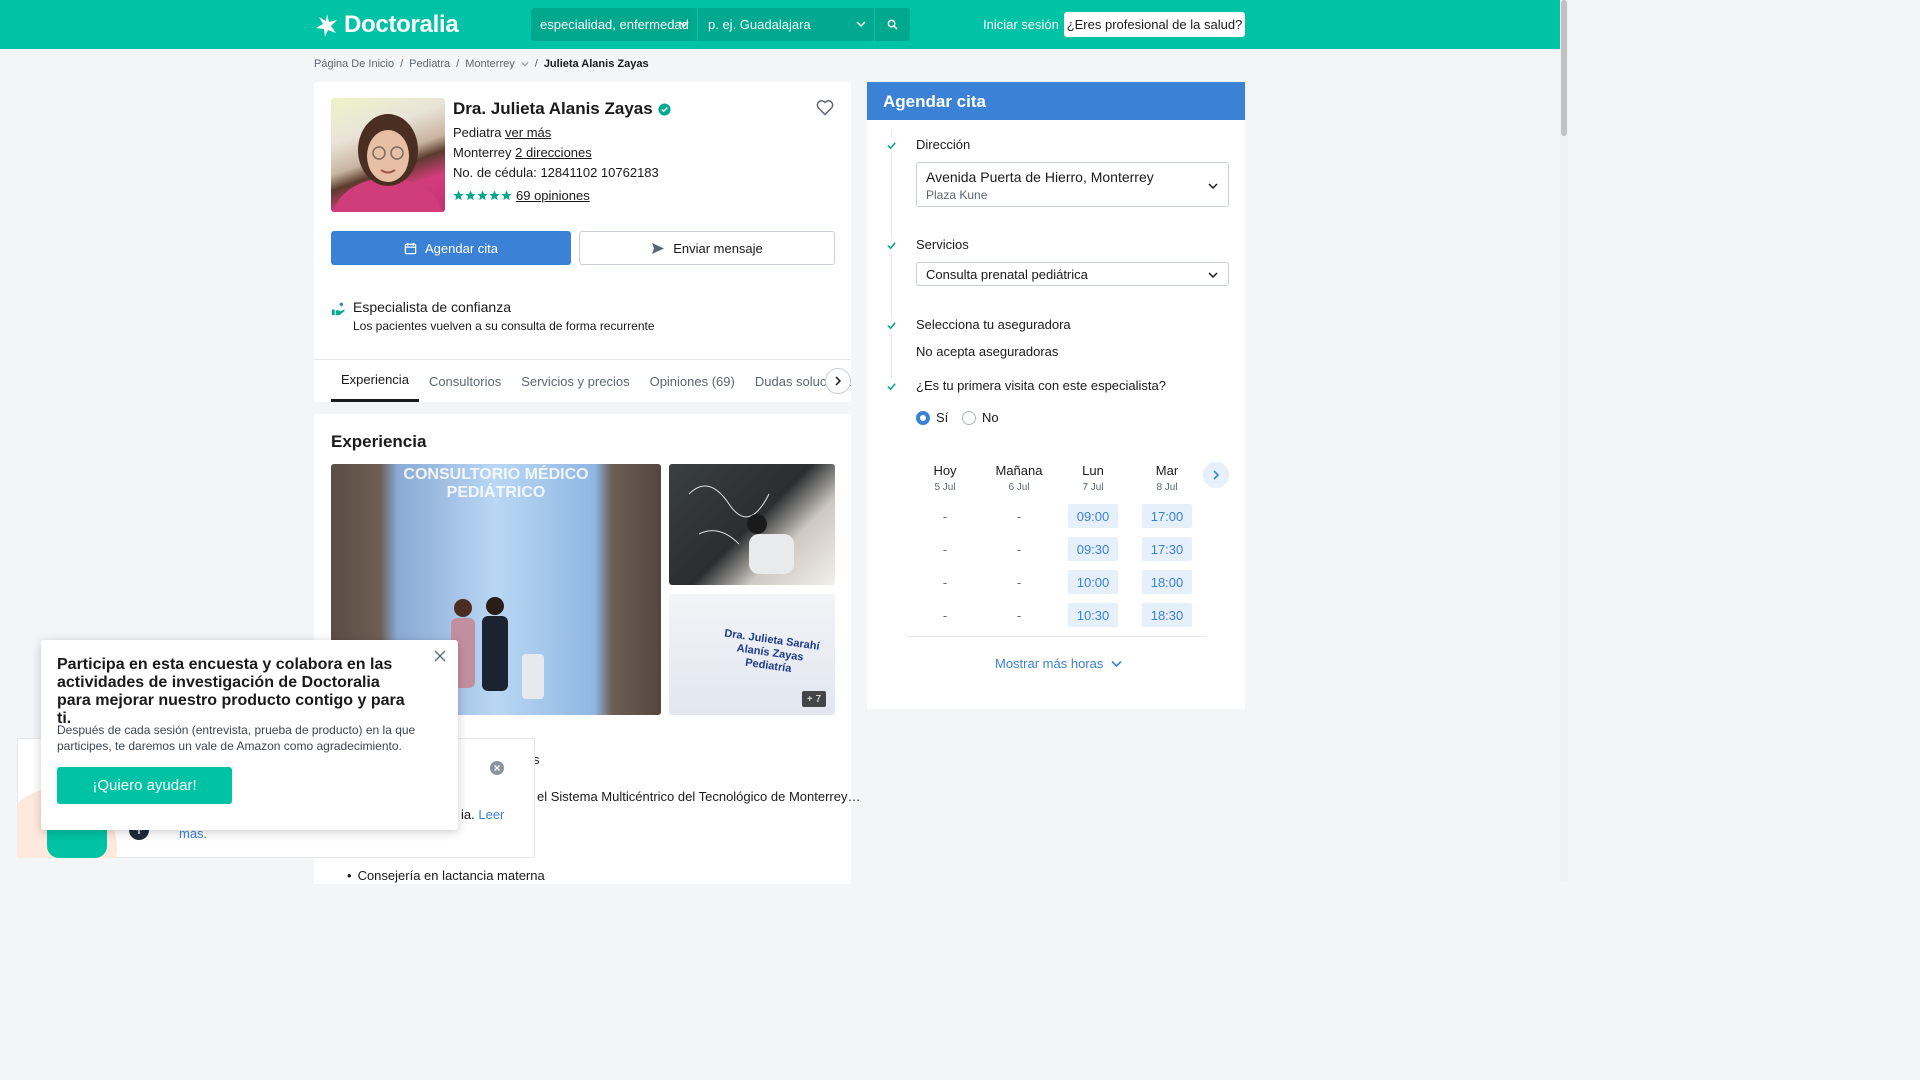 The image size is (1920, 1080). Describe the element at coordinates (1049, 663) in the screenshot. I see `show-more-hours-label: Mostrar más horas` at that location.